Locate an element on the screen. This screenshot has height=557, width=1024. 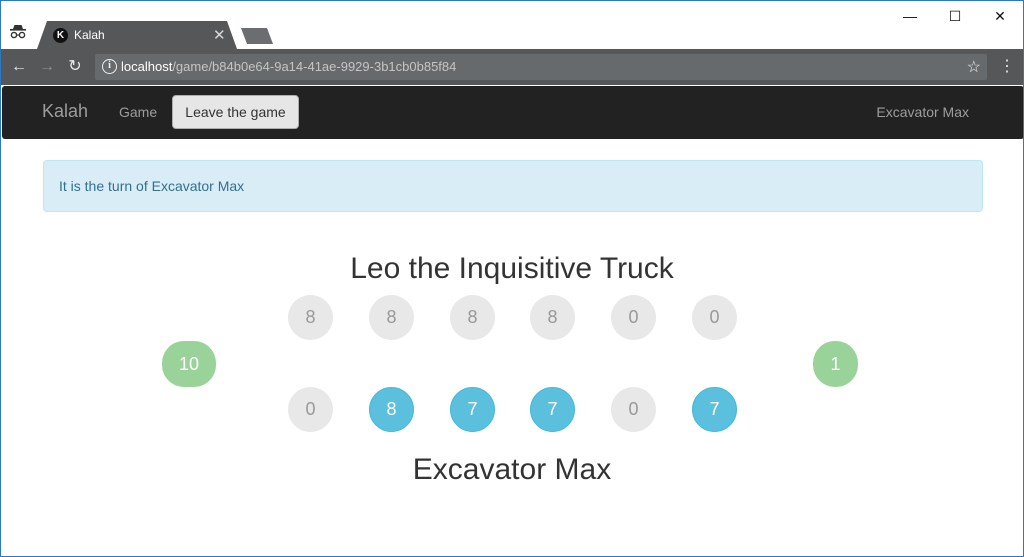
nav-link-game: Game is located at coordinates (138, 112).